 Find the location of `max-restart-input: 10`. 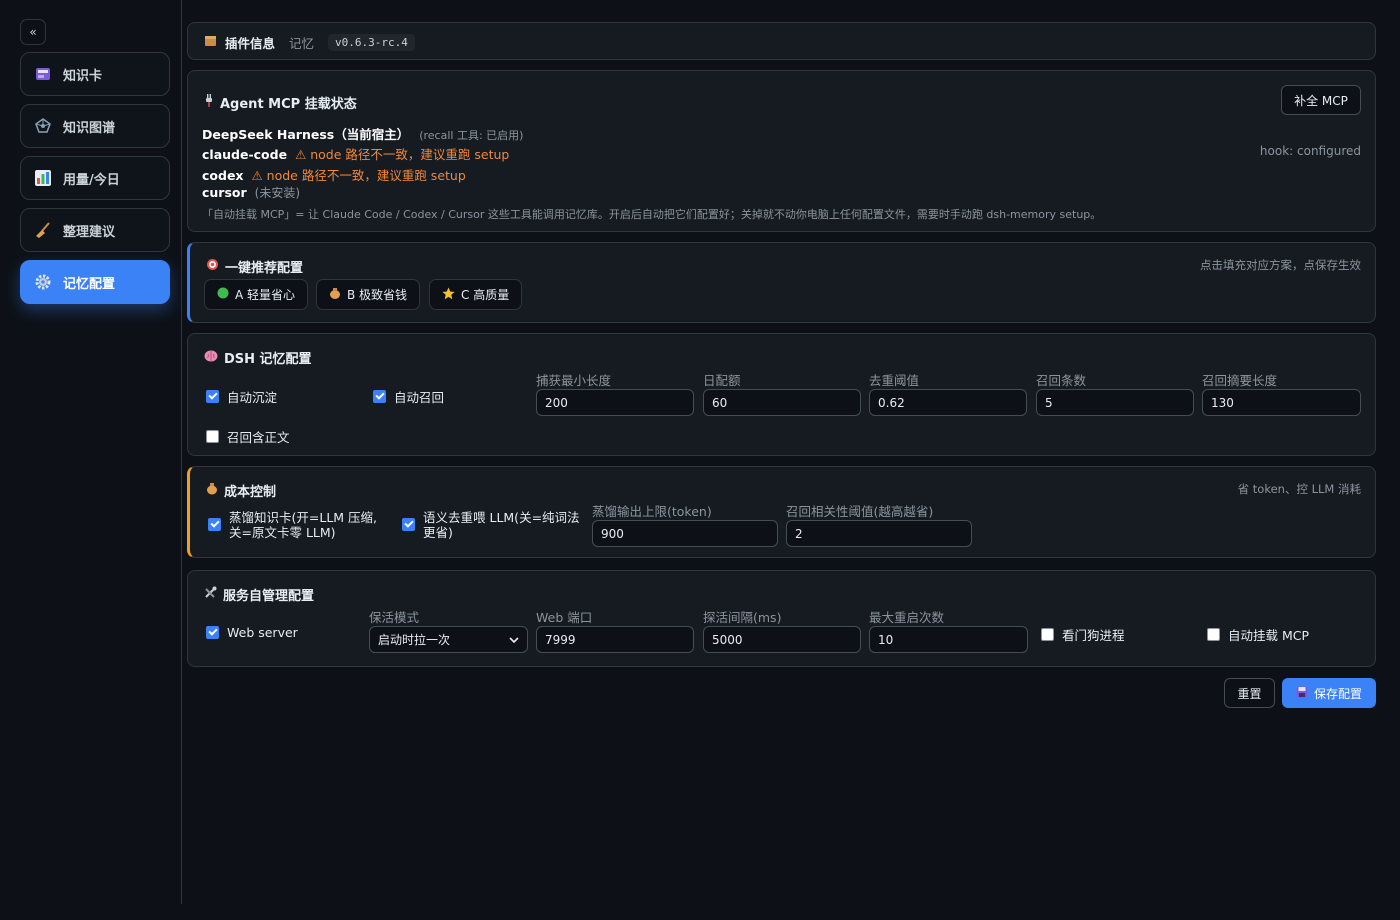

max-restart-input: 10 is located at coordinates (948, 639).